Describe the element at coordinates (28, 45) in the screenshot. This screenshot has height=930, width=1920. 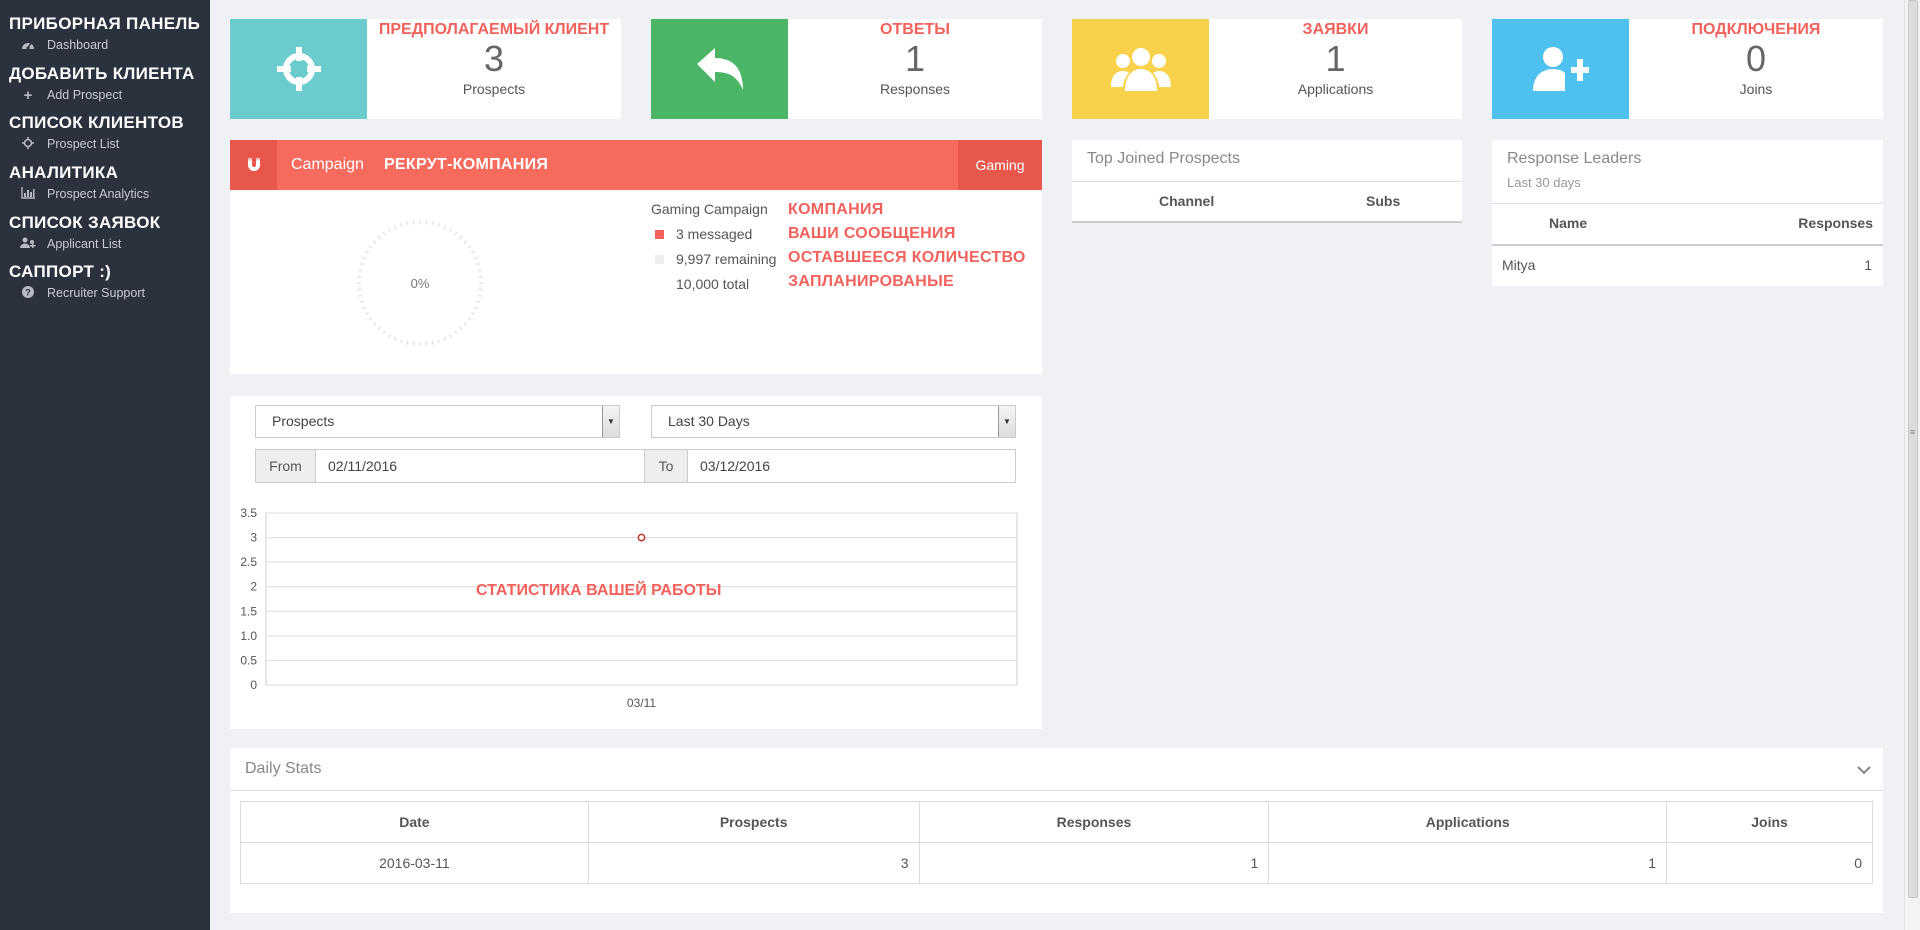
I see `dashboard-icon` at that location.